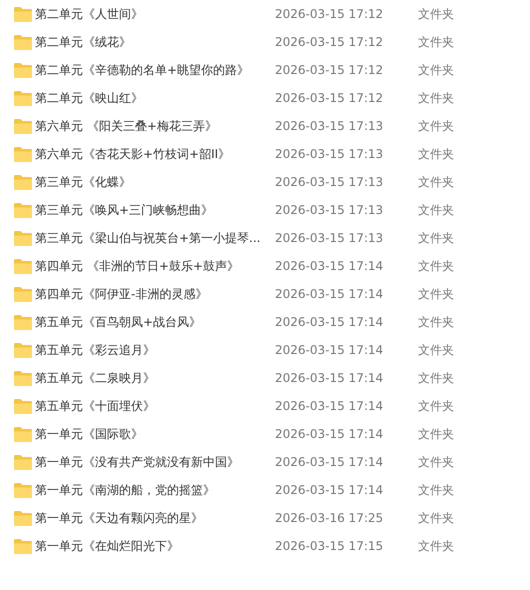 This screenshot has width=530, height=590. Describe the element at coordinates (155, 378) in the screenshot. I see `file-name: 第五单元《二泉映月》` at that location.